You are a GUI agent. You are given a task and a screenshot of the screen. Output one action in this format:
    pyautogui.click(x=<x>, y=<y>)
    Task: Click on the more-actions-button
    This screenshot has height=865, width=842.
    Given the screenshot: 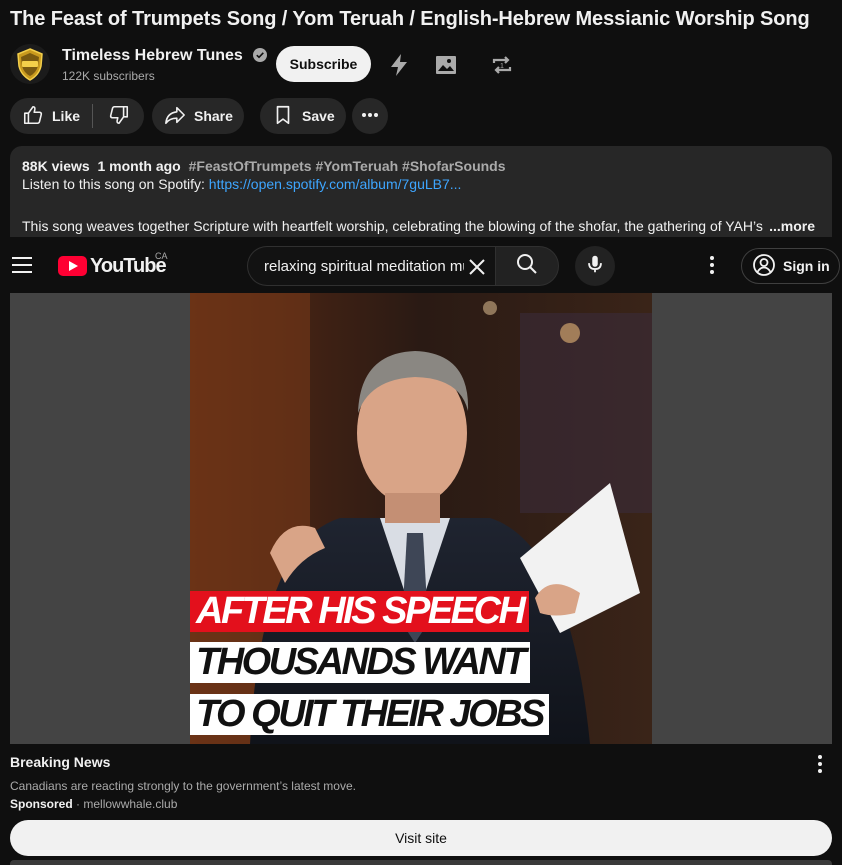 What is the action you would take?
    pyautogui.click(x=370, y=116)
    